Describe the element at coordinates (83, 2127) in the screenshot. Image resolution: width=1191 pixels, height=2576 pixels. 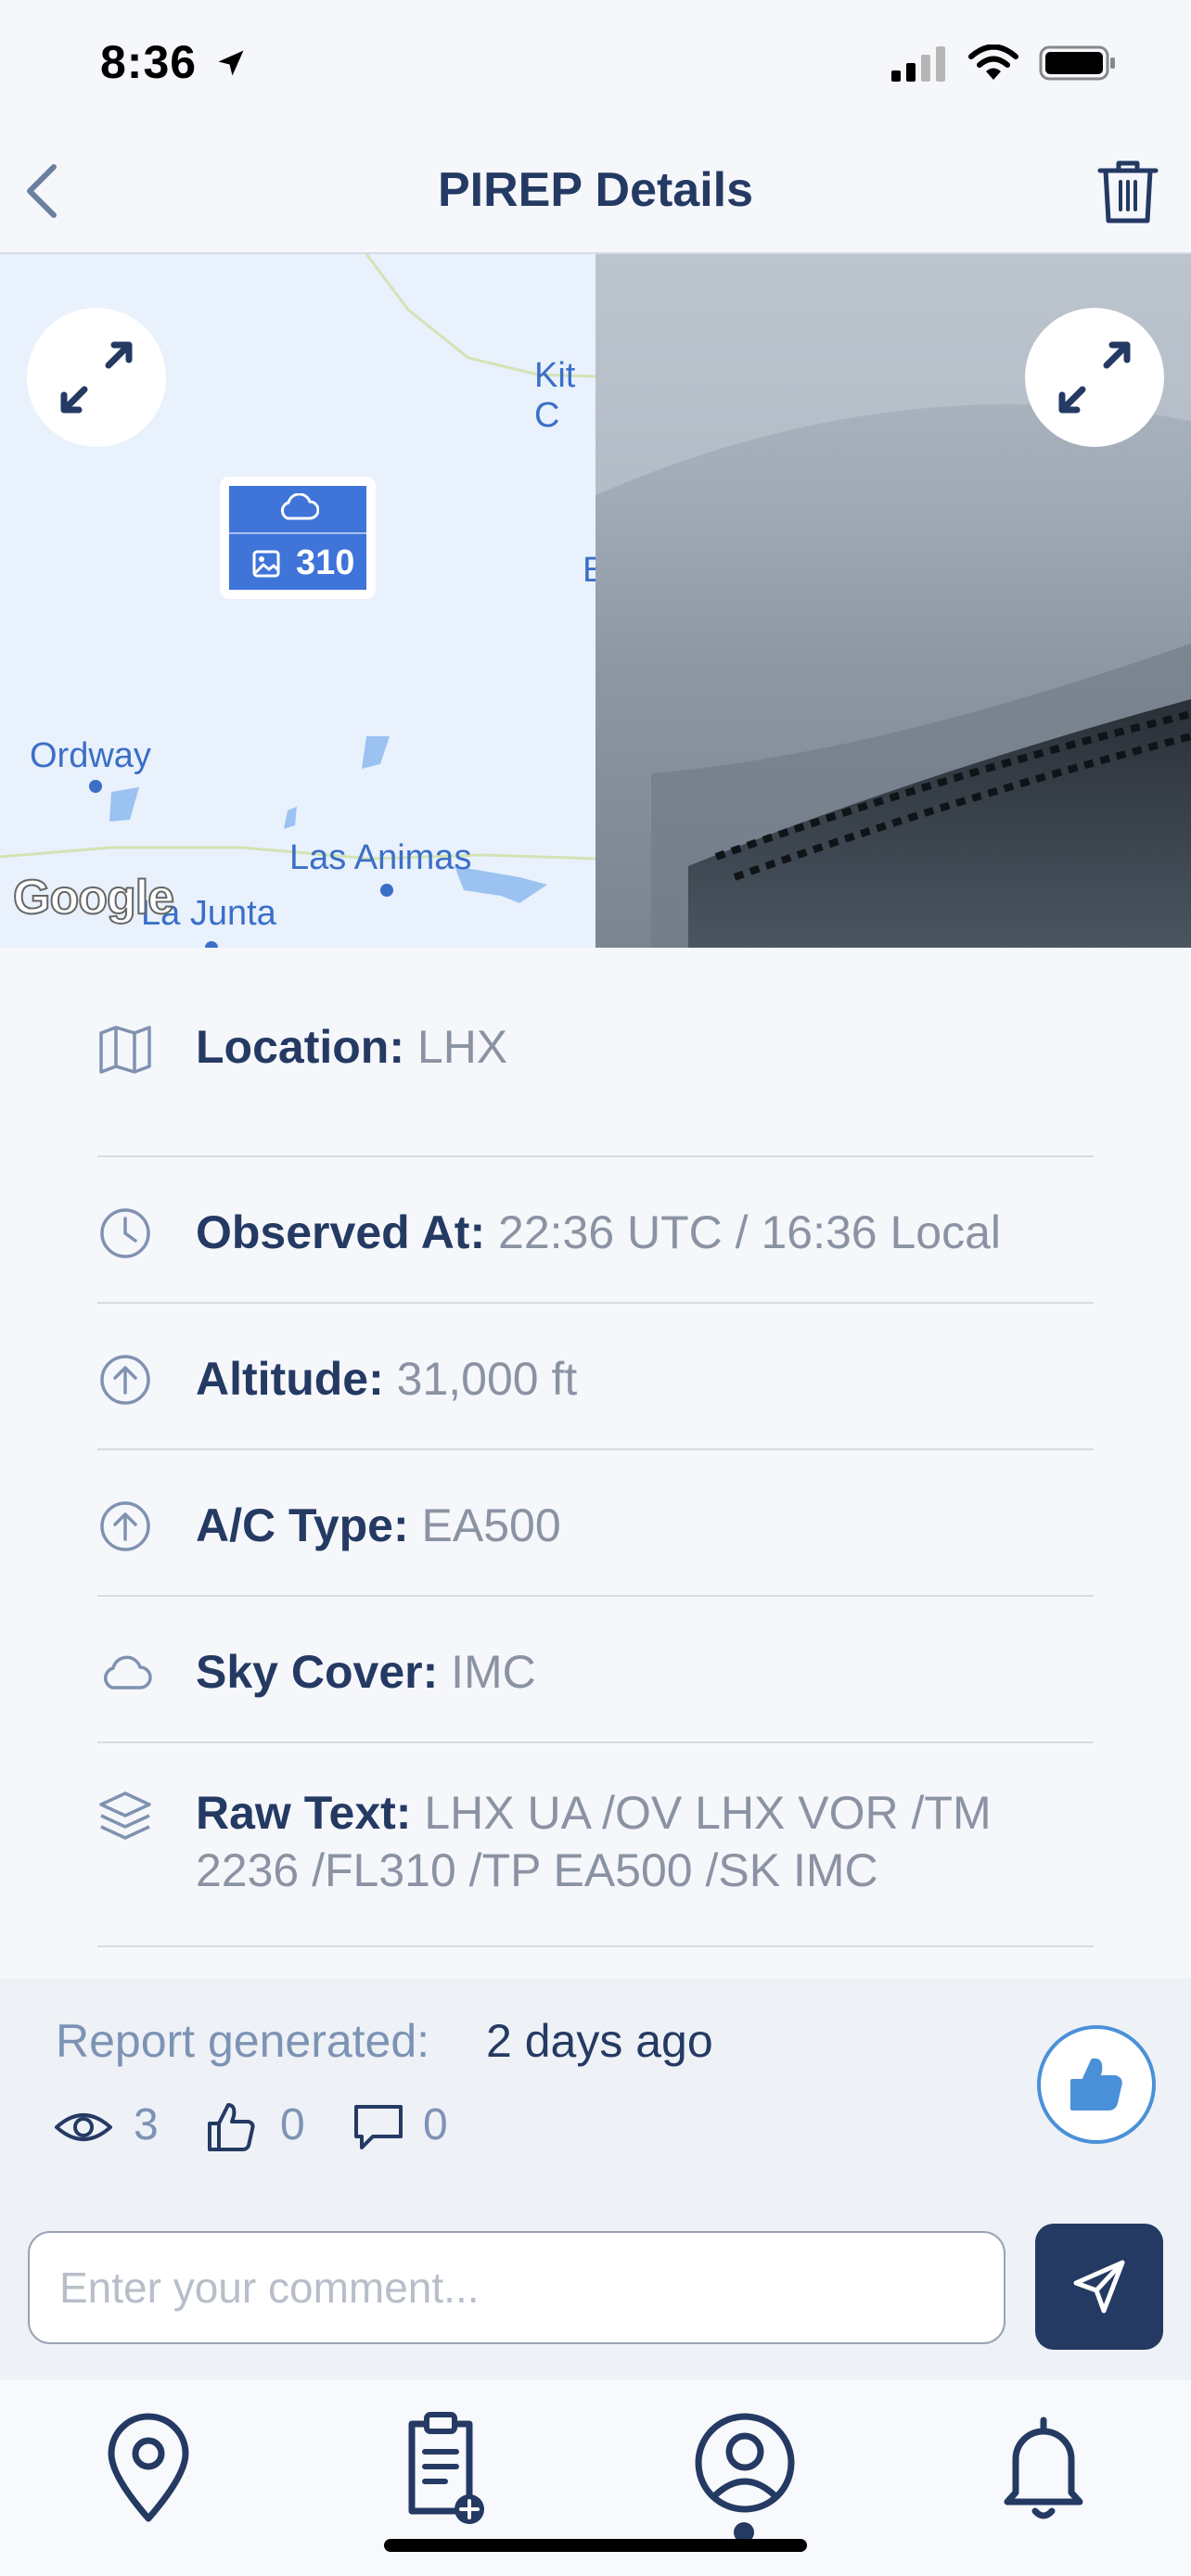
I see `eye-icon` at that location.